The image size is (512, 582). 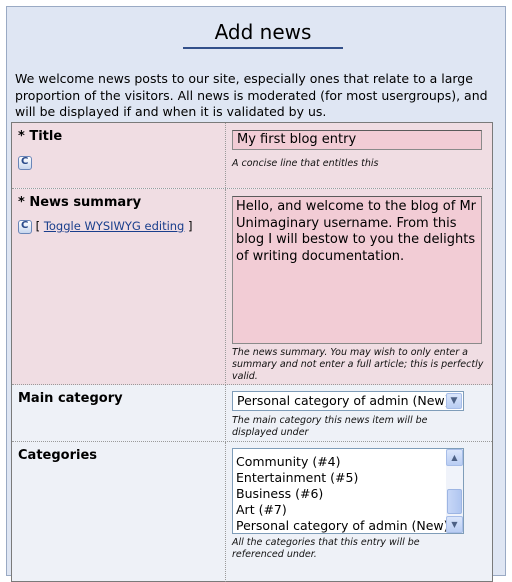 What do you see at coordinates (305, 163) in the screenshot?
I see `title-description: A concise line that entitles this` at bounding box center [305, 163].